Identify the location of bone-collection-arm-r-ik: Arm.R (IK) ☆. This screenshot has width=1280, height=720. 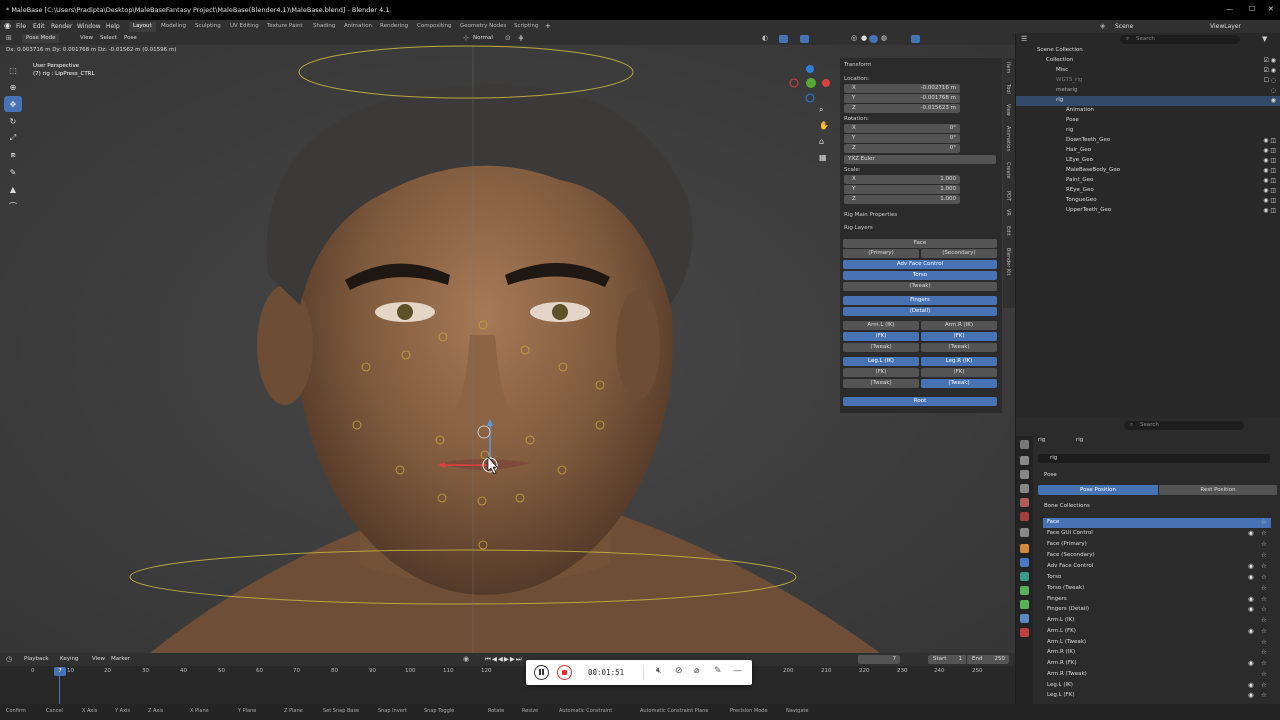
(1157, 653).